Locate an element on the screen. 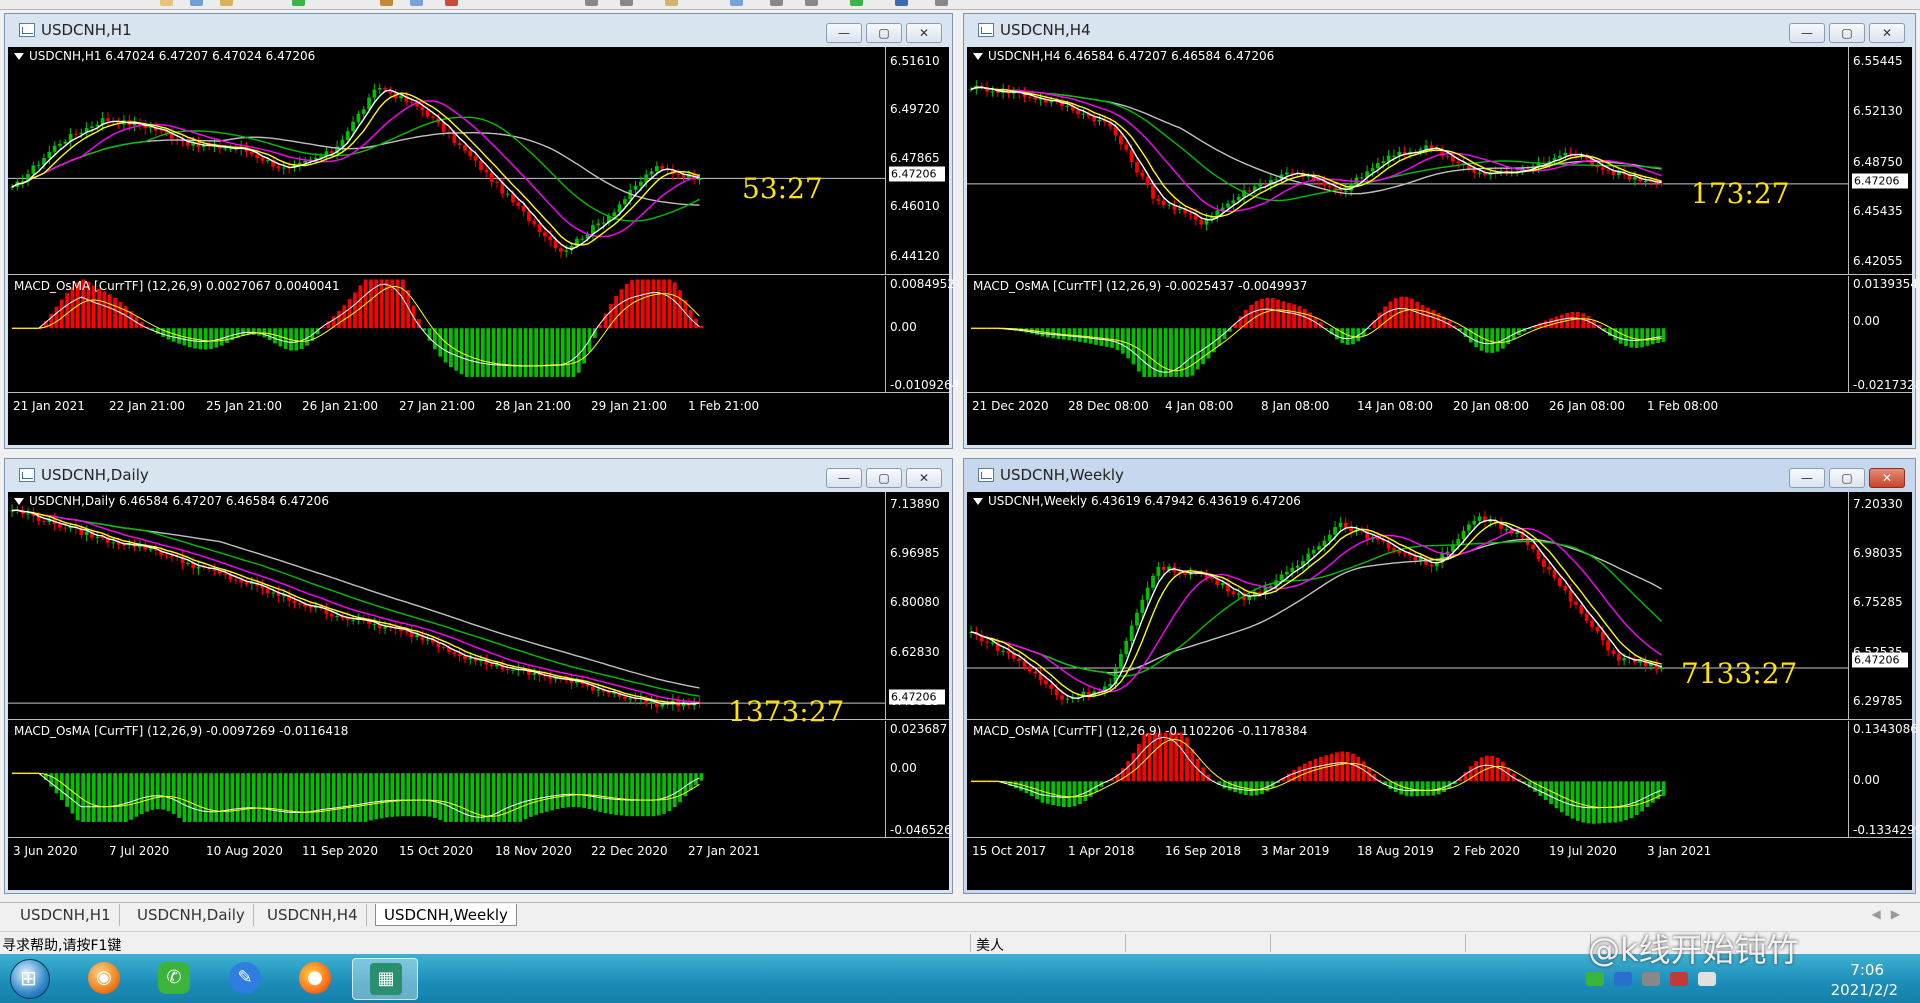  text-tool-icon is located at coordinates (671, 3).